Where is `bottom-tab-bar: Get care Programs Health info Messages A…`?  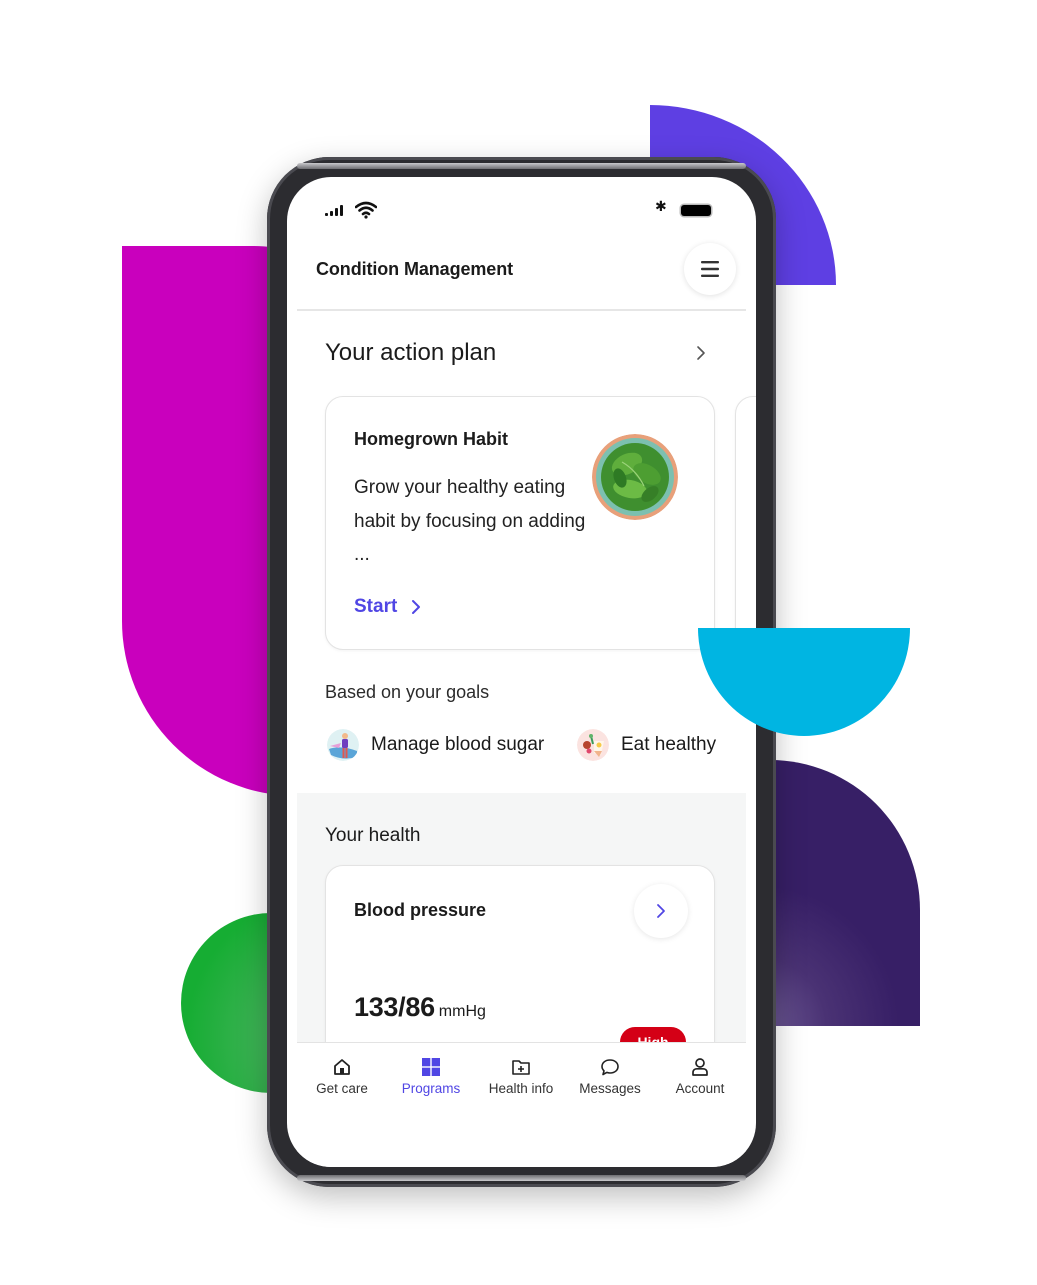 bottom-tab-bar: Get care Programs Health info Messages A… is located at coordinates (521, 1104).